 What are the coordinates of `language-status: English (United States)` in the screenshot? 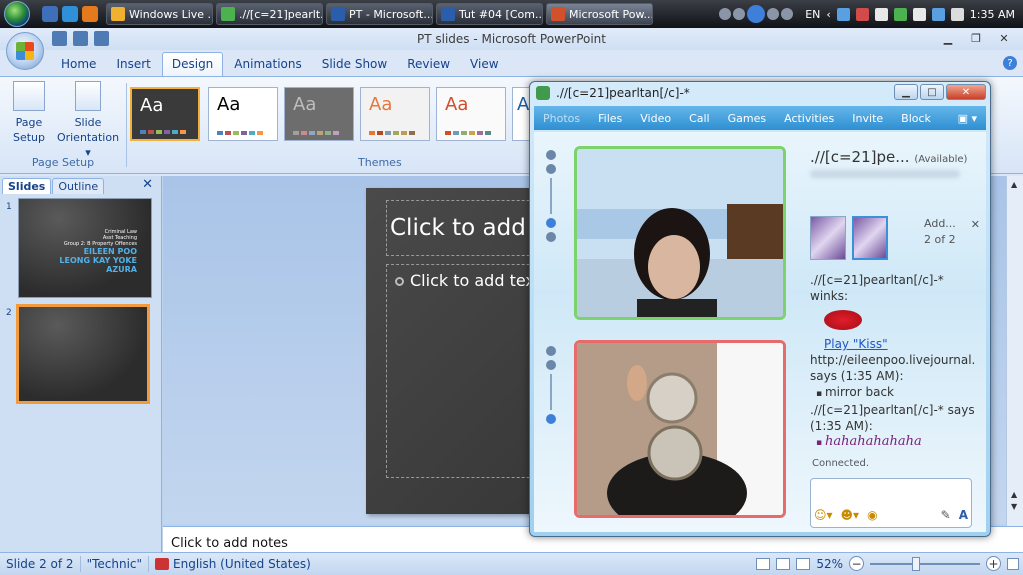 It's located at (233, 564).